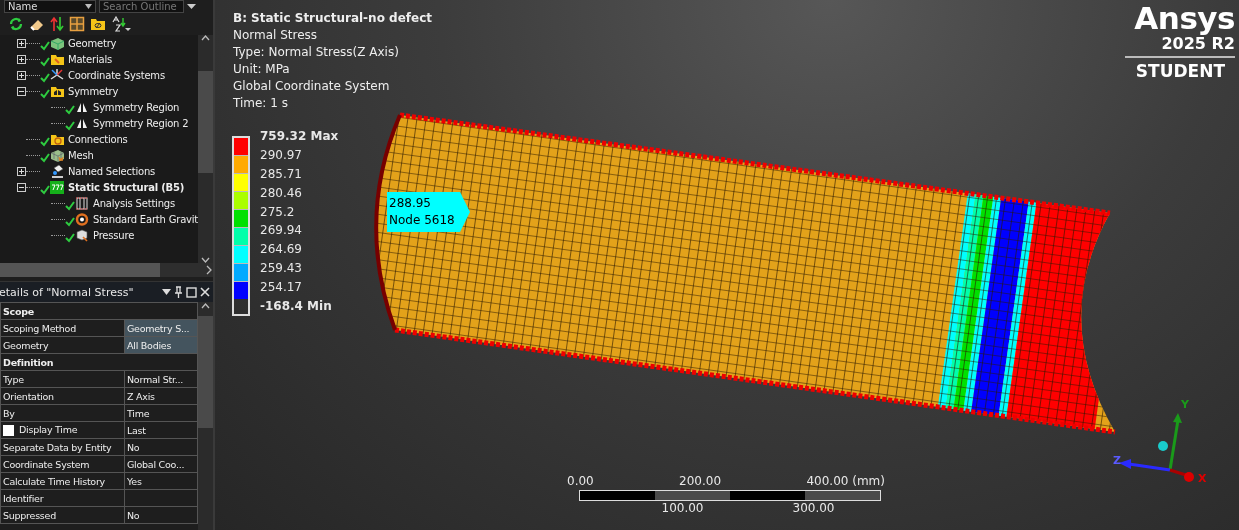 This screenshot has height=530, width=1239. What do you see at coordinates (281, 250) in the screenshot?
I see `legend-label: 264.69` at bounding box center [281, 250].